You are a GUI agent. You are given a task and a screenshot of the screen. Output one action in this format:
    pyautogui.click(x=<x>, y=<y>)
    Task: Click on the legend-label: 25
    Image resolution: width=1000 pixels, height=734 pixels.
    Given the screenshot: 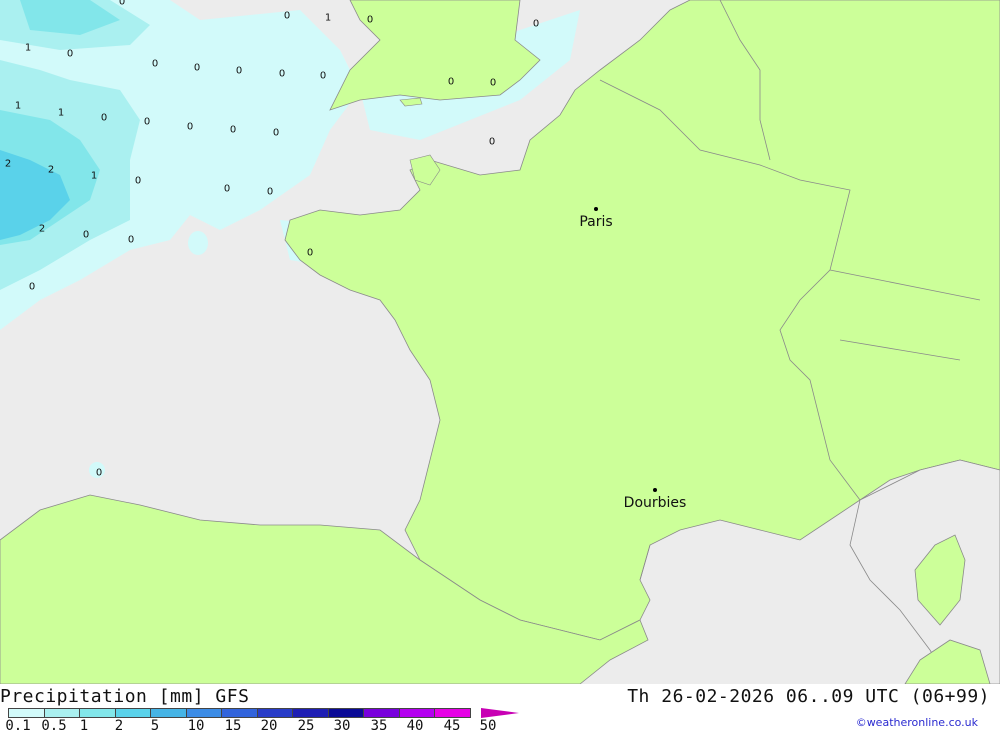 What is the action you would take?
    pyautogui.click(x=306, y=726)
    